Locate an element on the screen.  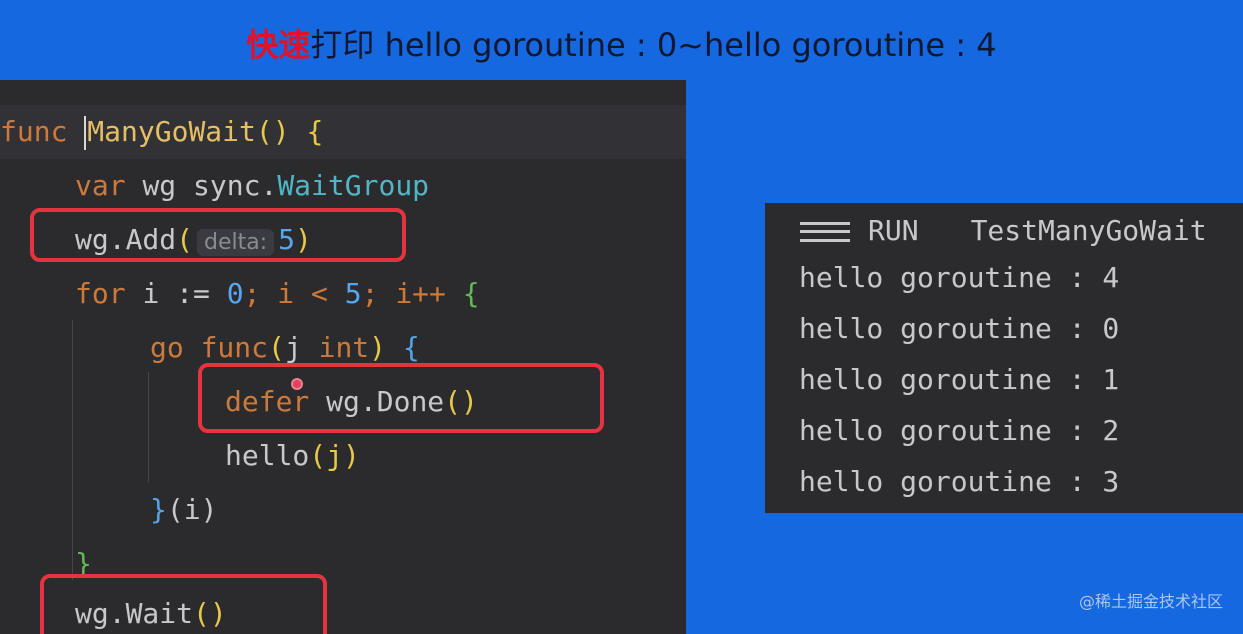
title-accent: 快速 is located at coordinates (278, 45).